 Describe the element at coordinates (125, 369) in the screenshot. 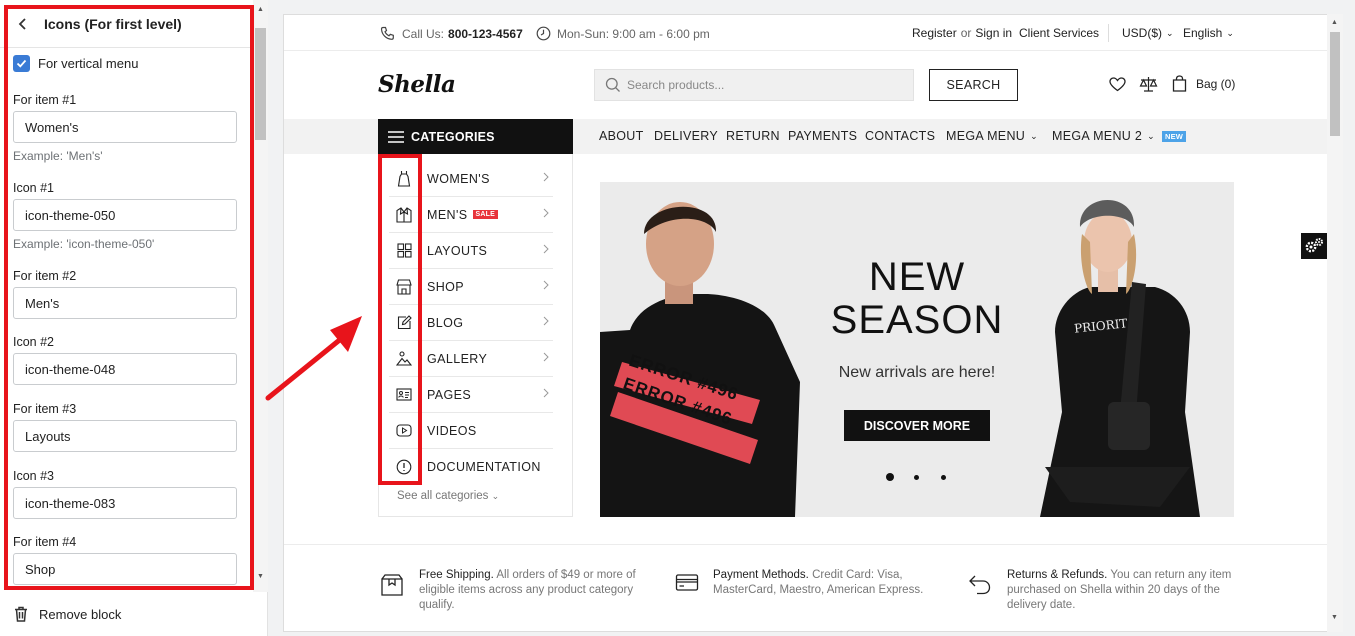

I see `icon-2-input: icon-theme-048` at that location.